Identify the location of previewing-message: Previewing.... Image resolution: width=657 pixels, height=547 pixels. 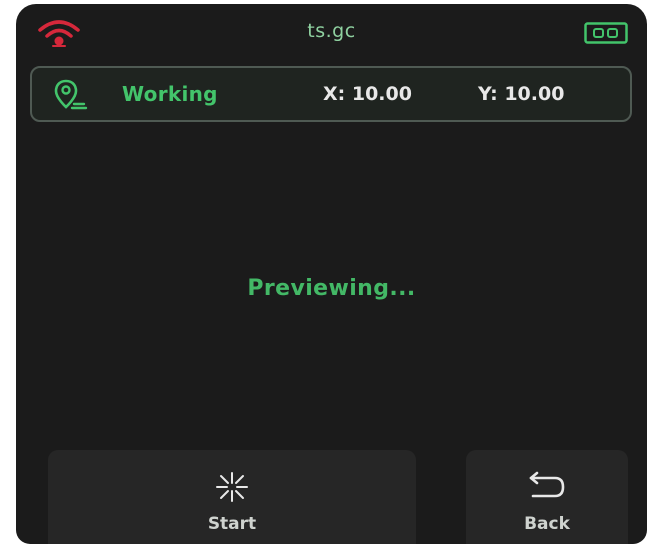
(331, 288).